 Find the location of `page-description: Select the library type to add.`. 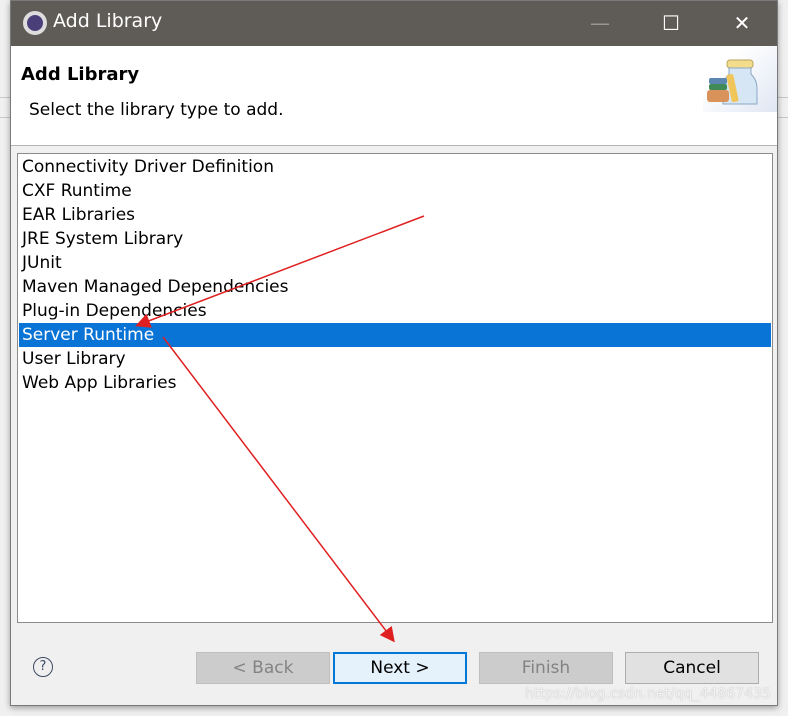

page-description: Select the library type to add. is located at coordinates (156, 110).